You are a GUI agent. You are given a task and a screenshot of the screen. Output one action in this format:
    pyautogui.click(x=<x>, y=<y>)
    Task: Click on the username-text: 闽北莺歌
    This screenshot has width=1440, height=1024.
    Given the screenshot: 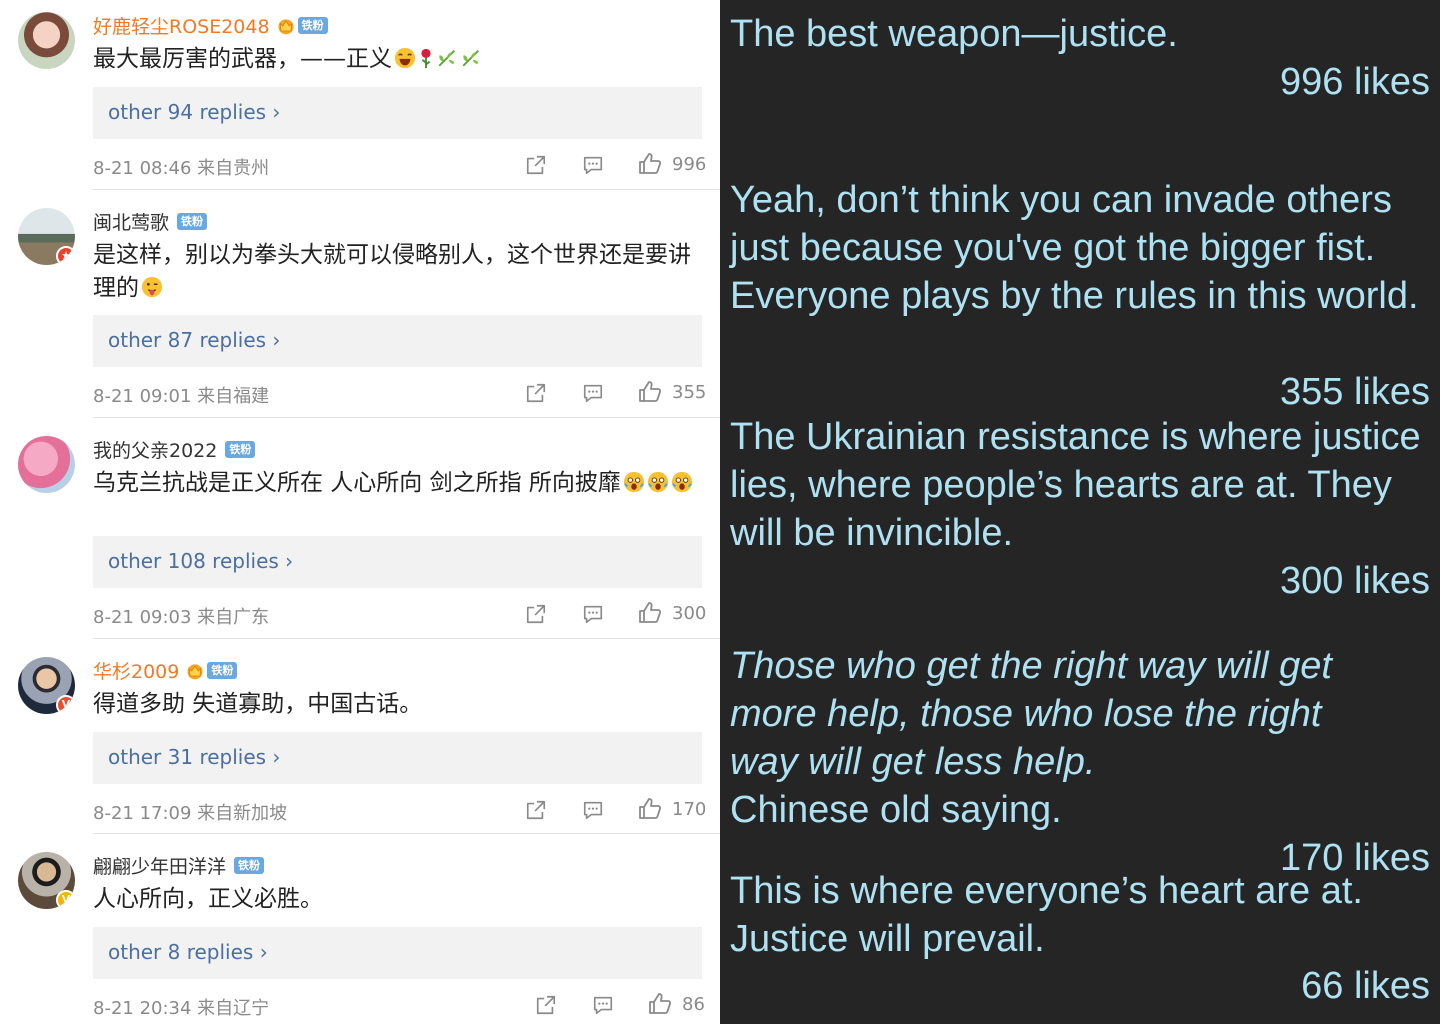 What is the action you would take?
    pyautogui.click(x=131, y=221)
    